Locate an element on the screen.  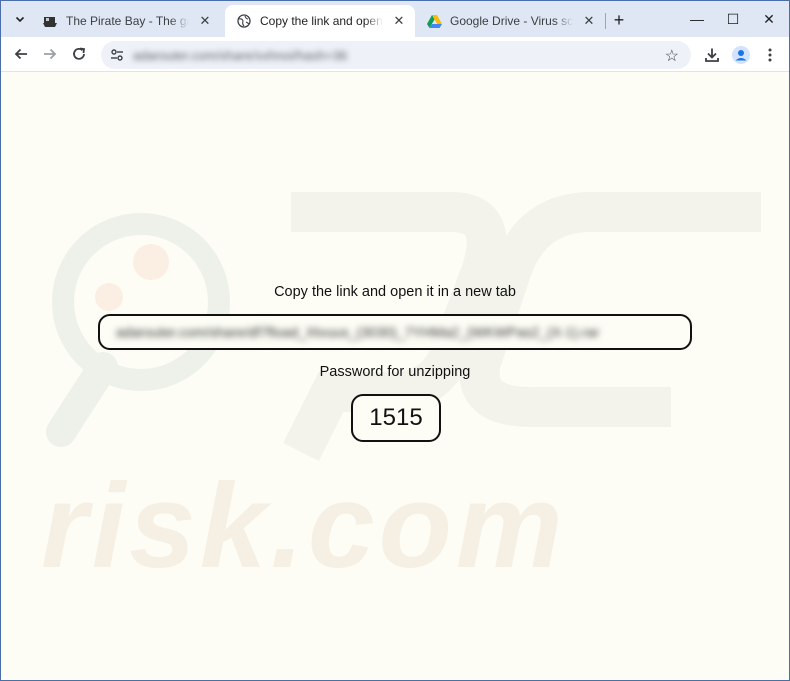
tab-google-drive: Google Drive - Virus scan warning ✕ is located at coordinates (510, 21).